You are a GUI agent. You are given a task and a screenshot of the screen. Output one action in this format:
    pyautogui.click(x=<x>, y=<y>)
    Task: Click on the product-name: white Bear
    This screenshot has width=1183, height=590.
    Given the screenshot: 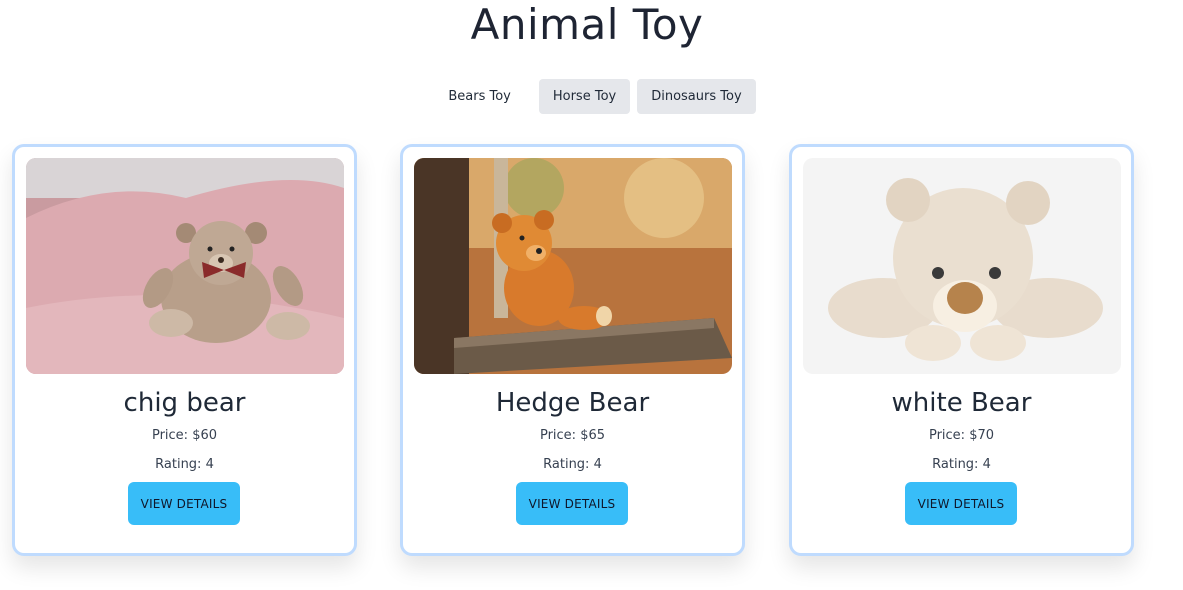 What is the action you would take?
    pyautogui.click(x=961, y=403)
    